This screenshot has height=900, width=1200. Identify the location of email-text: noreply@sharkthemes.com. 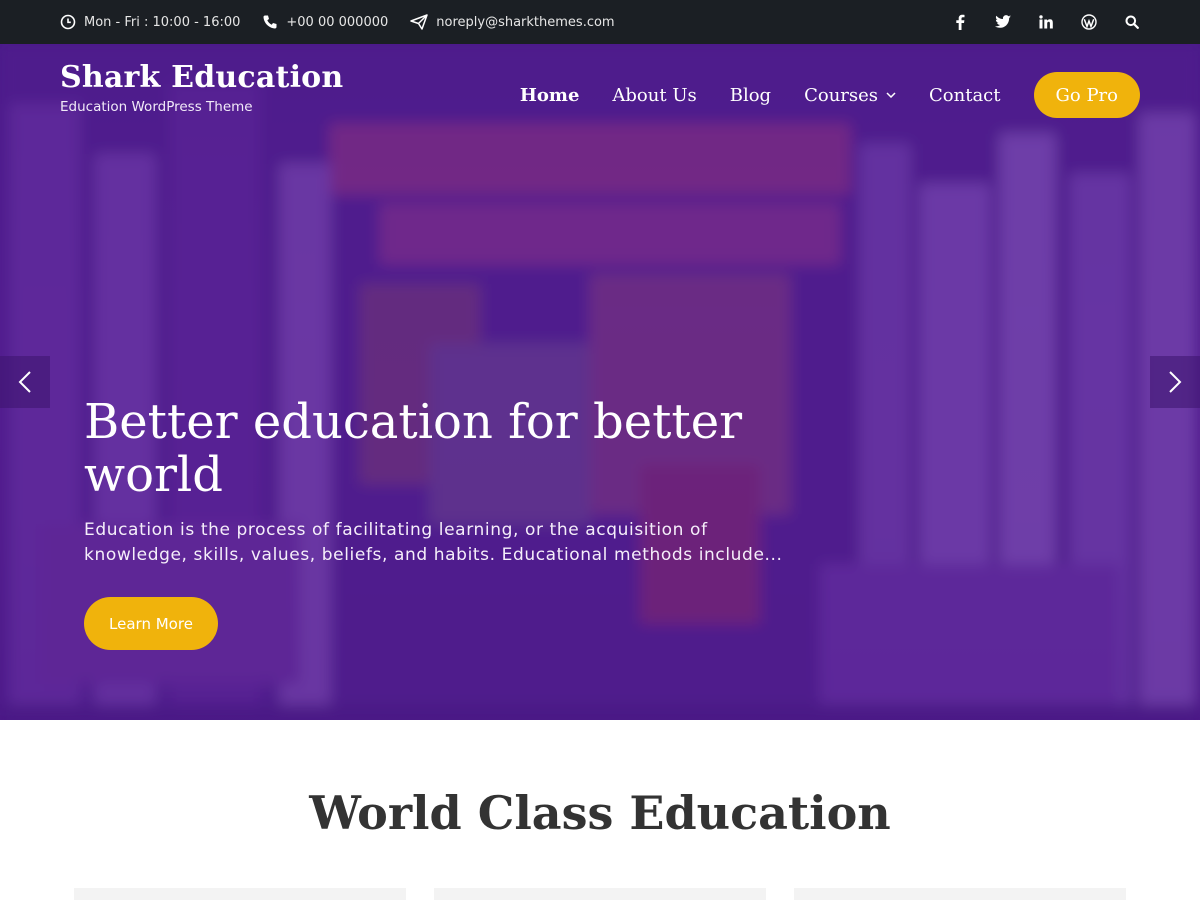
(525, 22).